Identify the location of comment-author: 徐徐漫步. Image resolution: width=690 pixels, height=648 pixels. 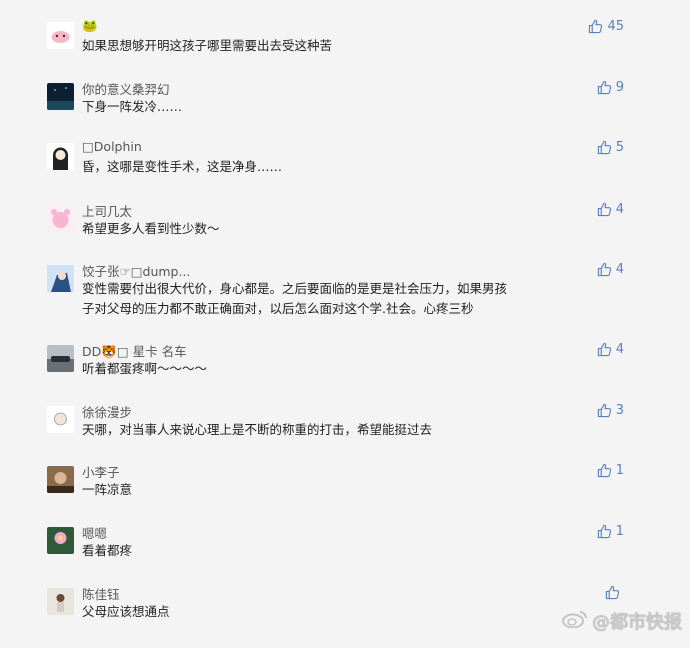
(107, 411).